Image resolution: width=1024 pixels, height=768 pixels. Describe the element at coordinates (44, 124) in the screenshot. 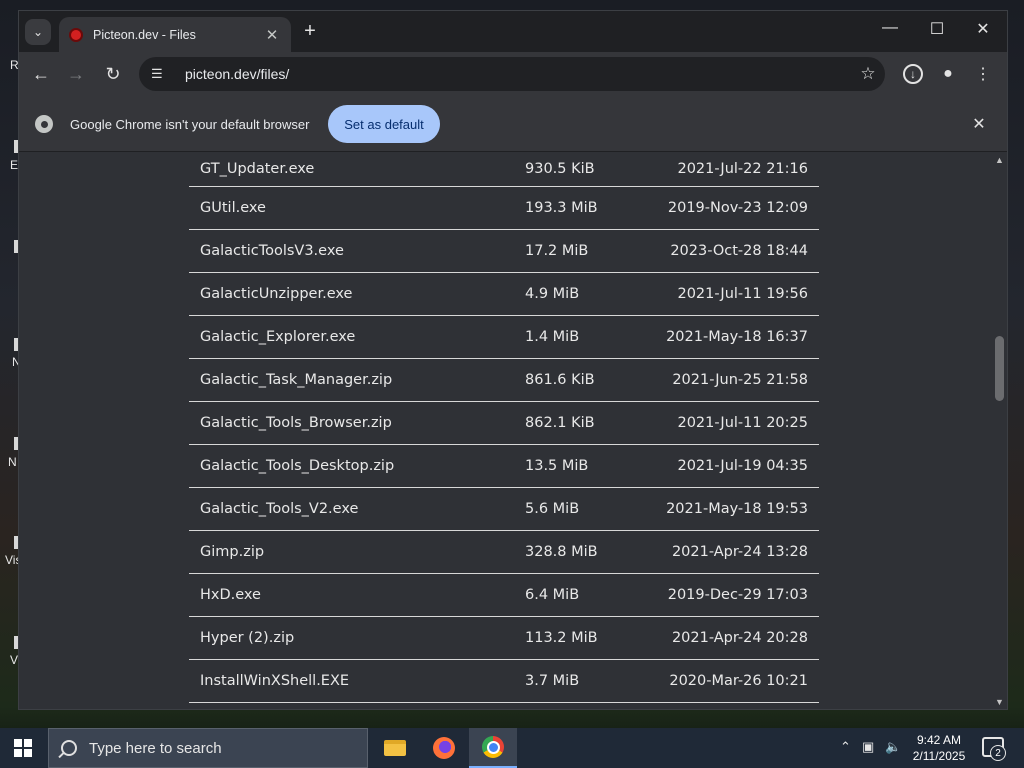

I see `chrome-logo-icon` at that location.